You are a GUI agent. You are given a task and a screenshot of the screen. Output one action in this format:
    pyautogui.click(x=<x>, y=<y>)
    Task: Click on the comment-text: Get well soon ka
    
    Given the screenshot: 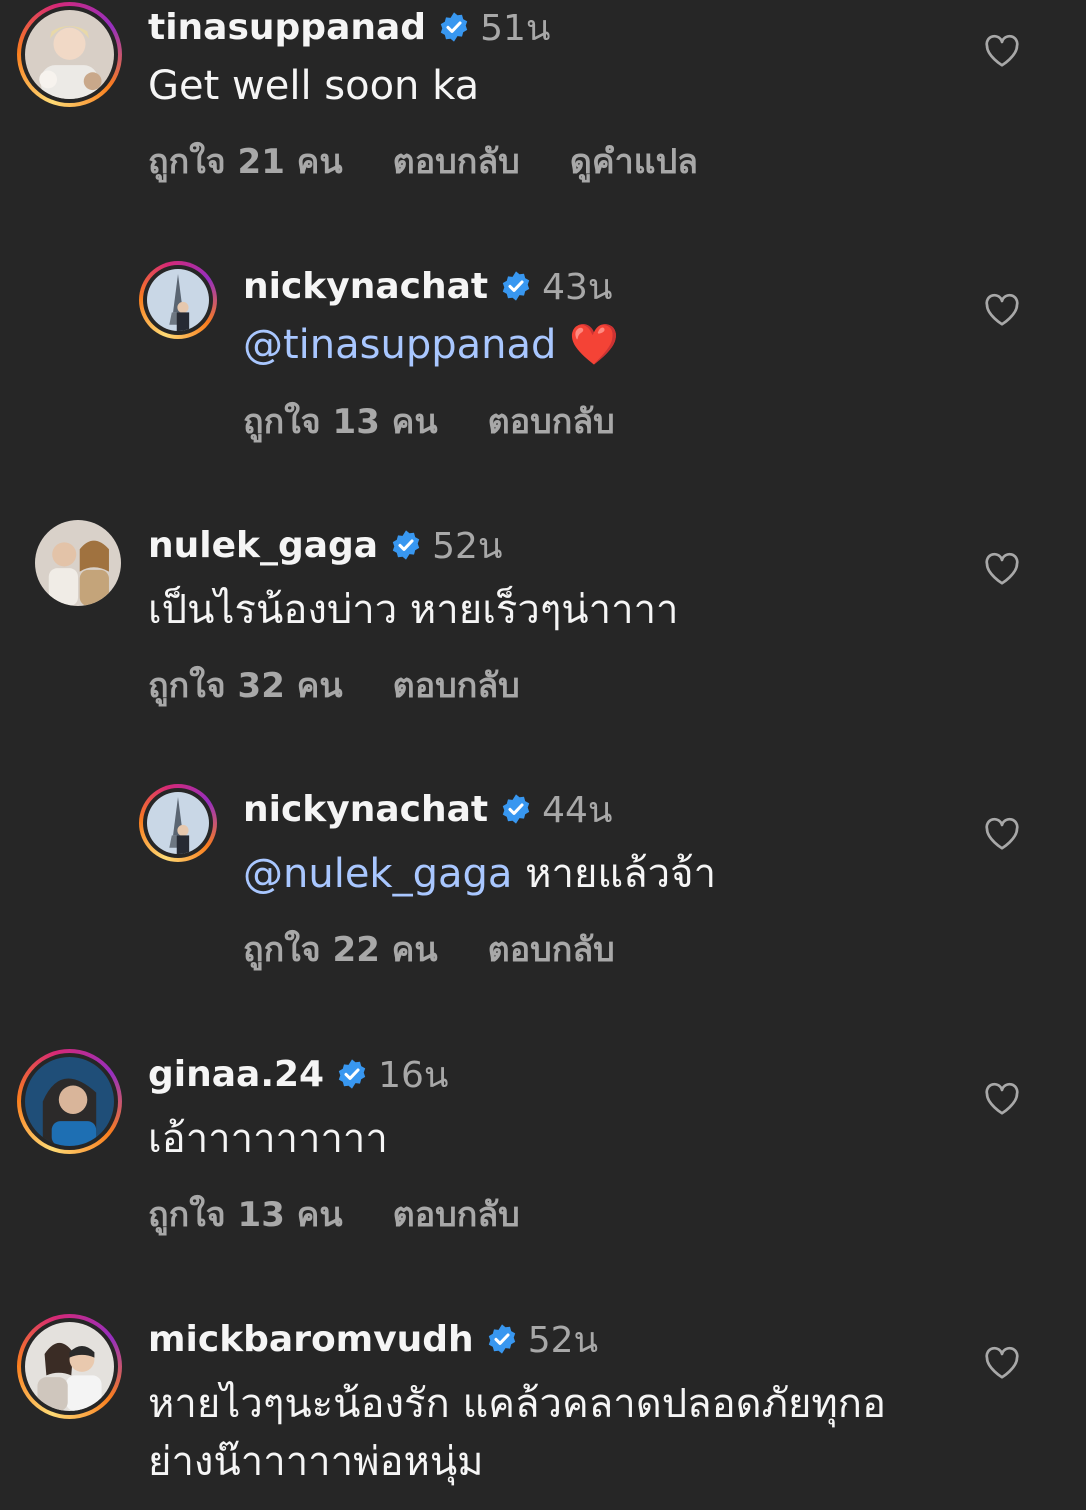 What is the action you would take?
    pyautogui.click(x=314, y=86)
    